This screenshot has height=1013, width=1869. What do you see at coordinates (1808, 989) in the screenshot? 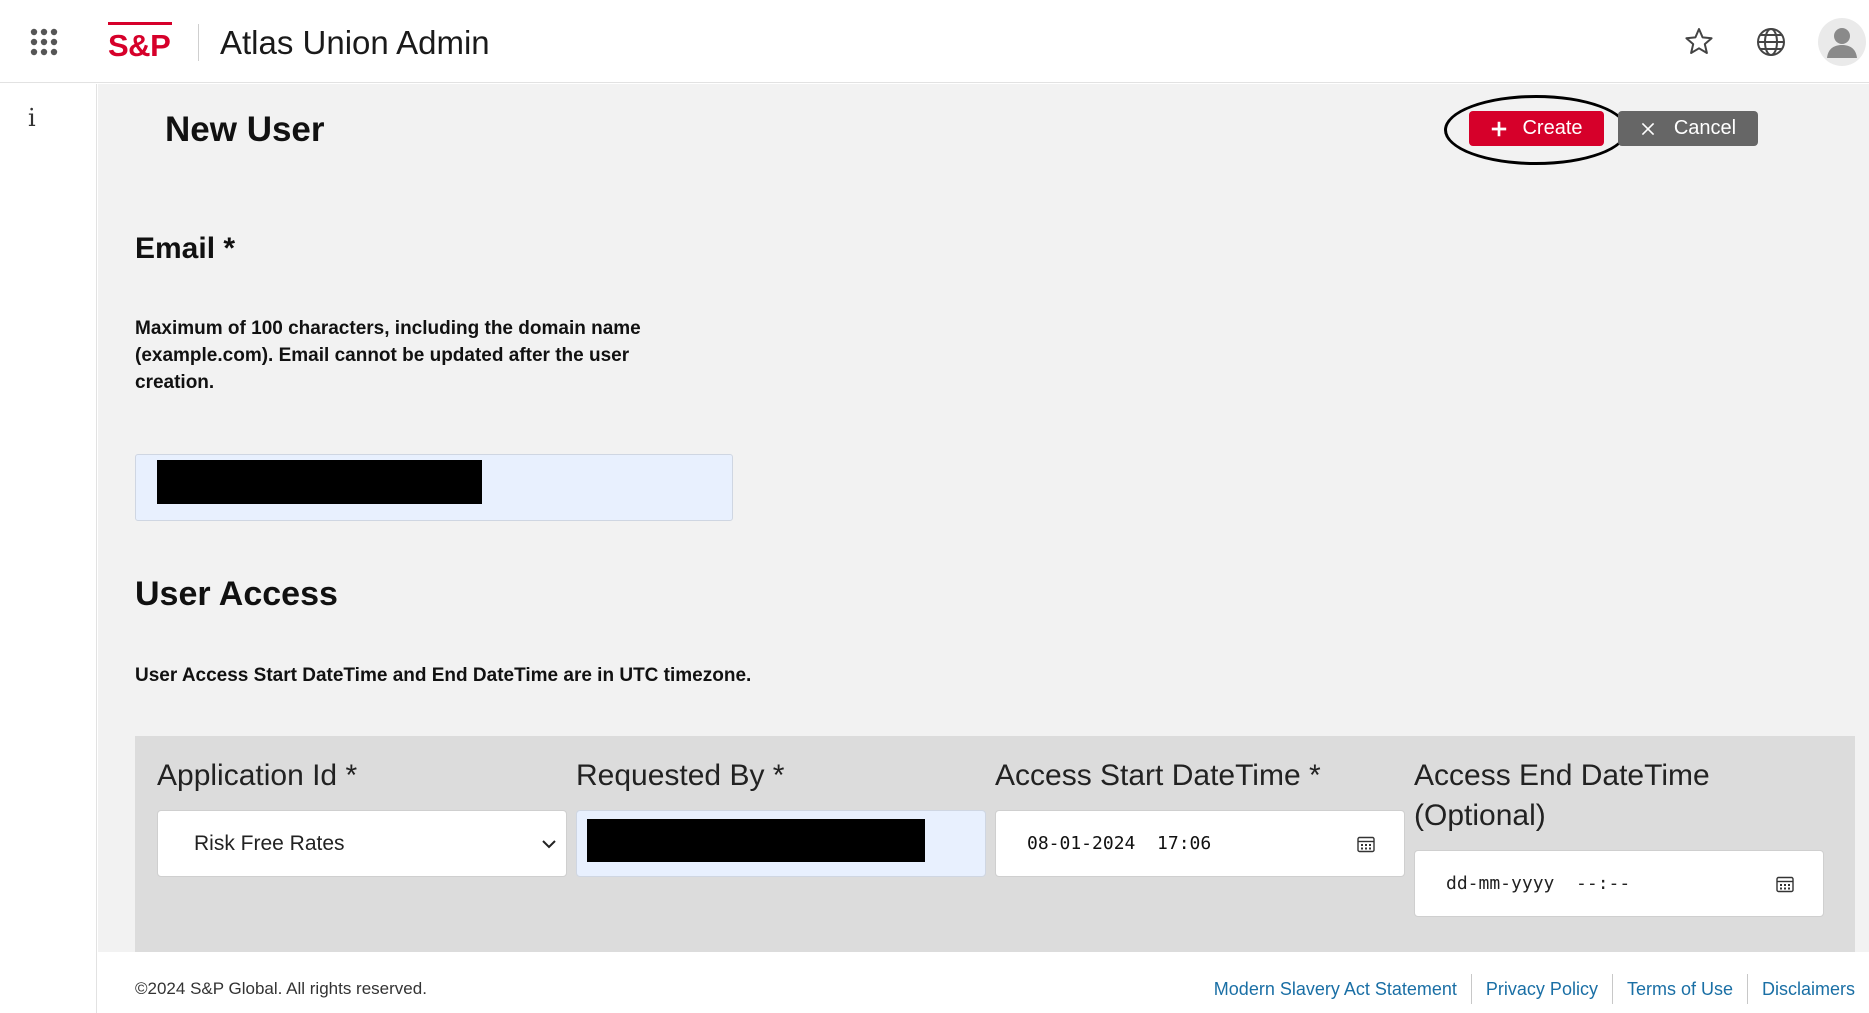
I see `disclaimers-link: Disclaimers` at bounding box center [1808, 989].